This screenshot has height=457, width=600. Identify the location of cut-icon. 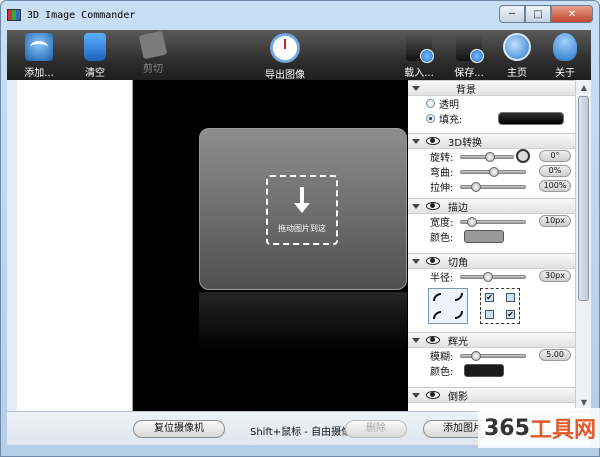
(153, 45).